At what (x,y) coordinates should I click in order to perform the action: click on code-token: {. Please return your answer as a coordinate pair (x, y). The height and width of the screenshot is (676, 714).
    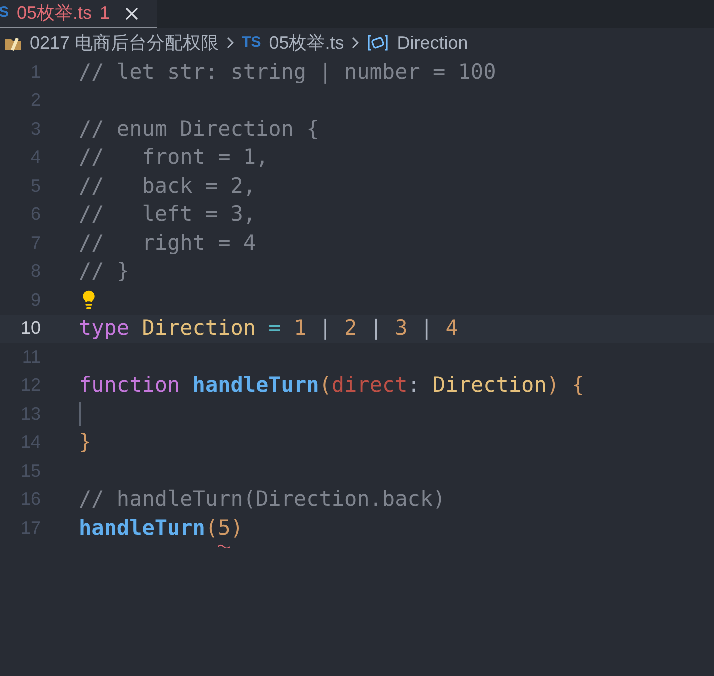
    Looking at the image, I should click on (578, 385).